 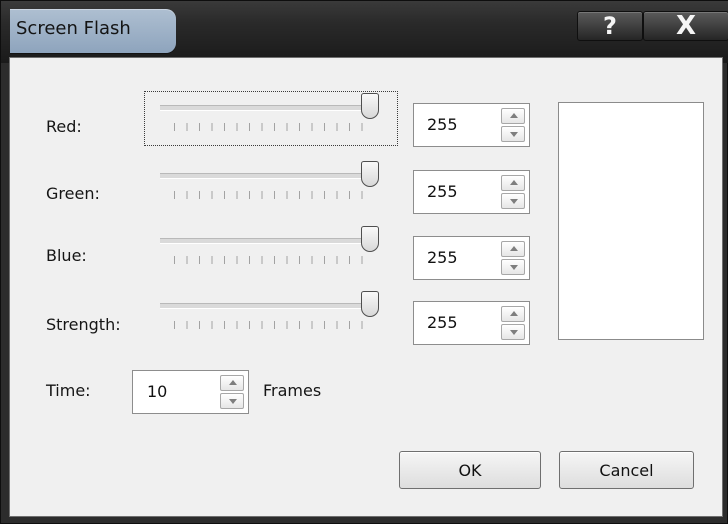 What do you see at coordinates (442, 124) in the screenshot?
I see `red-value: 255` at bounding box center [442, 124].